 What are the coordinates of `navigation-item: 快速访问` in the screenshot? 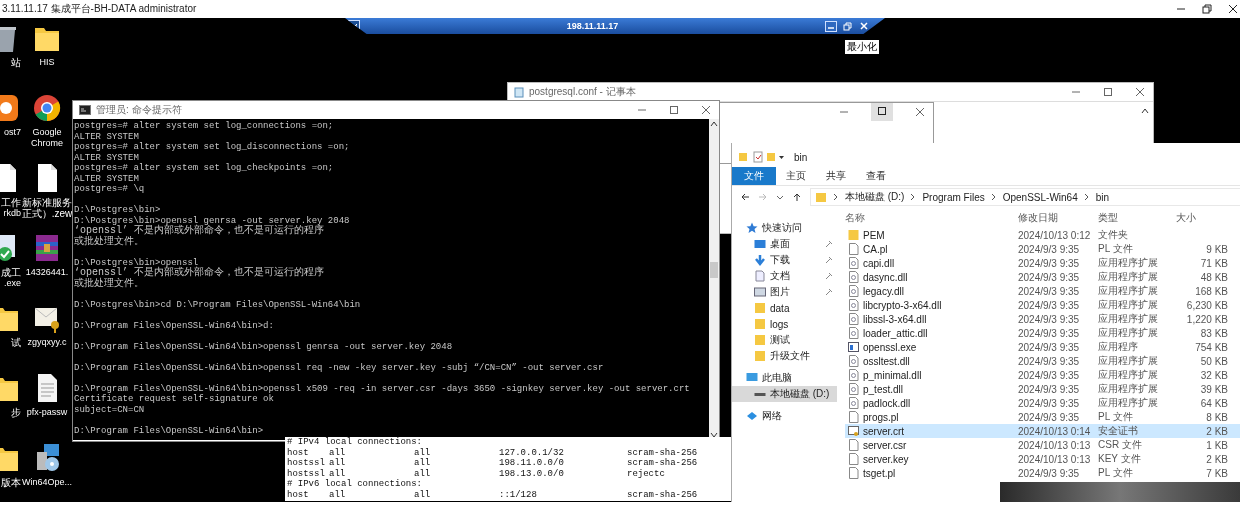 It's located at (784, 228).